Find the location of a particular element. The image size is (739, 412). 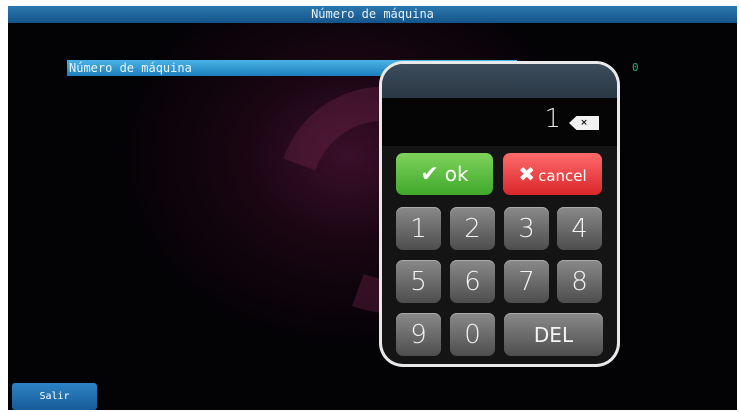

key-2: 2 is located at coordinates (472, 228).